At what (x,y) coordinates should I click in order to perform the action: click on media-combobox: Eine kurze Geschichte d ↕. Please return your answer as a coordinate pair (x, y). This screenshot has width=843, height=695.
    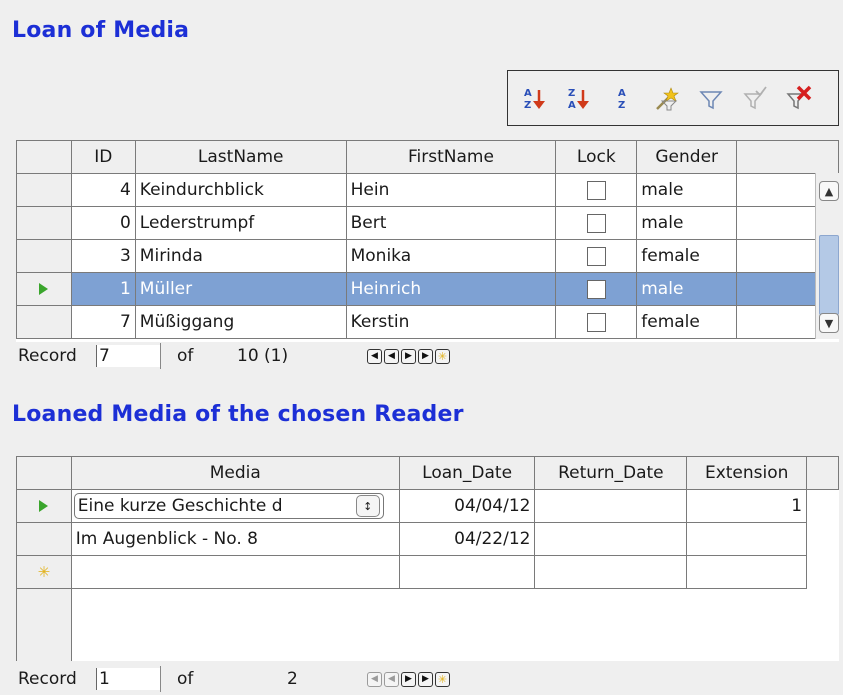
    Looking at the image, I should click on (228, 506).